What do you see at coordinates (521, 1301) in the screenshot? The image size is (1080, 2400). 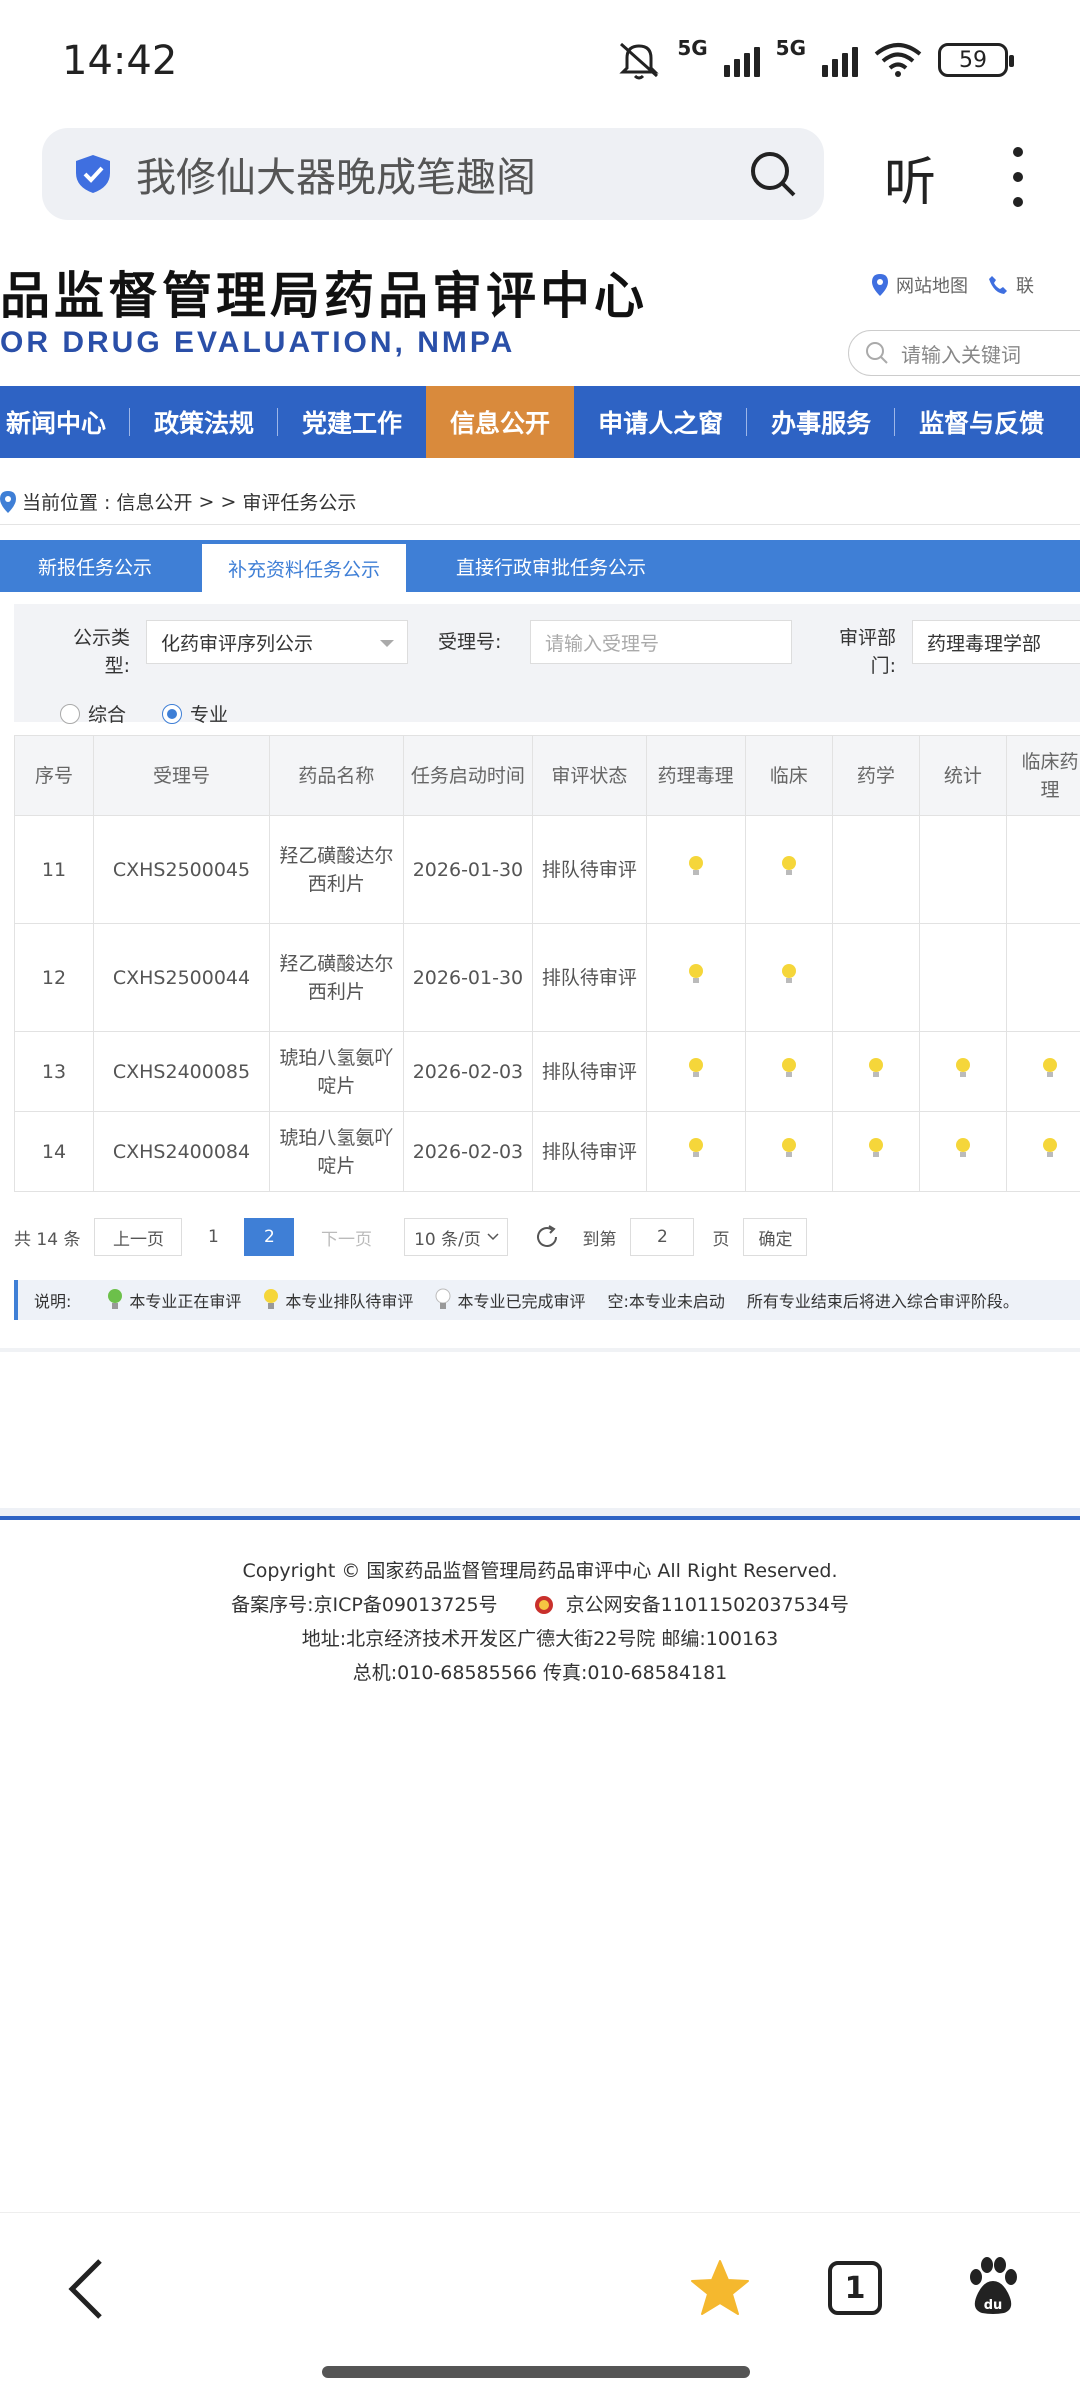 I see `legend-white: 本专业已完成审评` at bounding box center [521, 1301].